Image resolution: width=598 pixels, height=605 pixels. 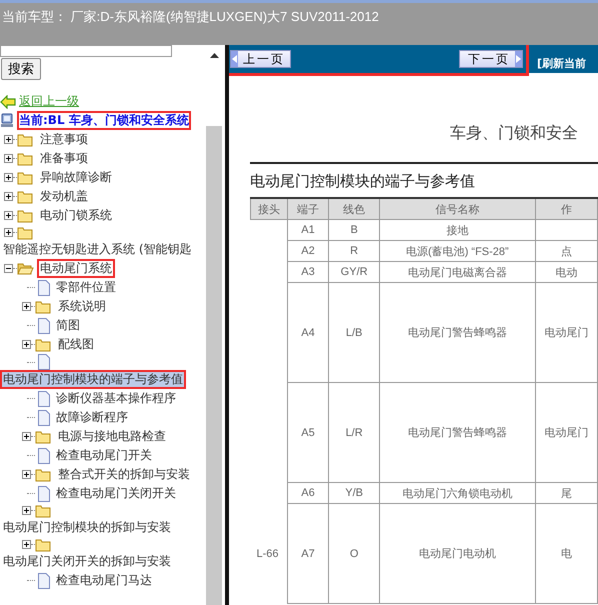 What do you see at coordinates (104, 455) in the screenshot?
I see `tree-item: 检查电动尾门开关` at bounding box center [104, 455].